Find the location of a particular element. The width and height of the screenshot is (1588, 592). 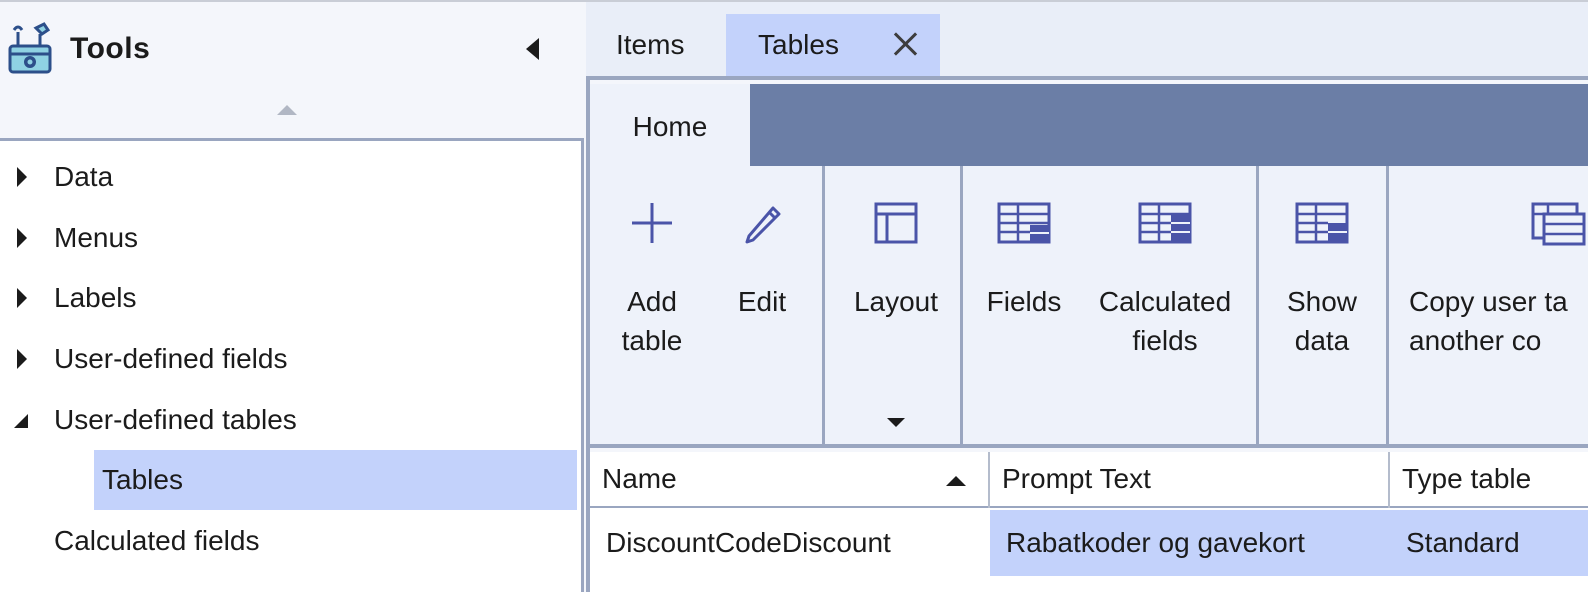

sidebar-title: Tools is located at coordinates (110, 48).